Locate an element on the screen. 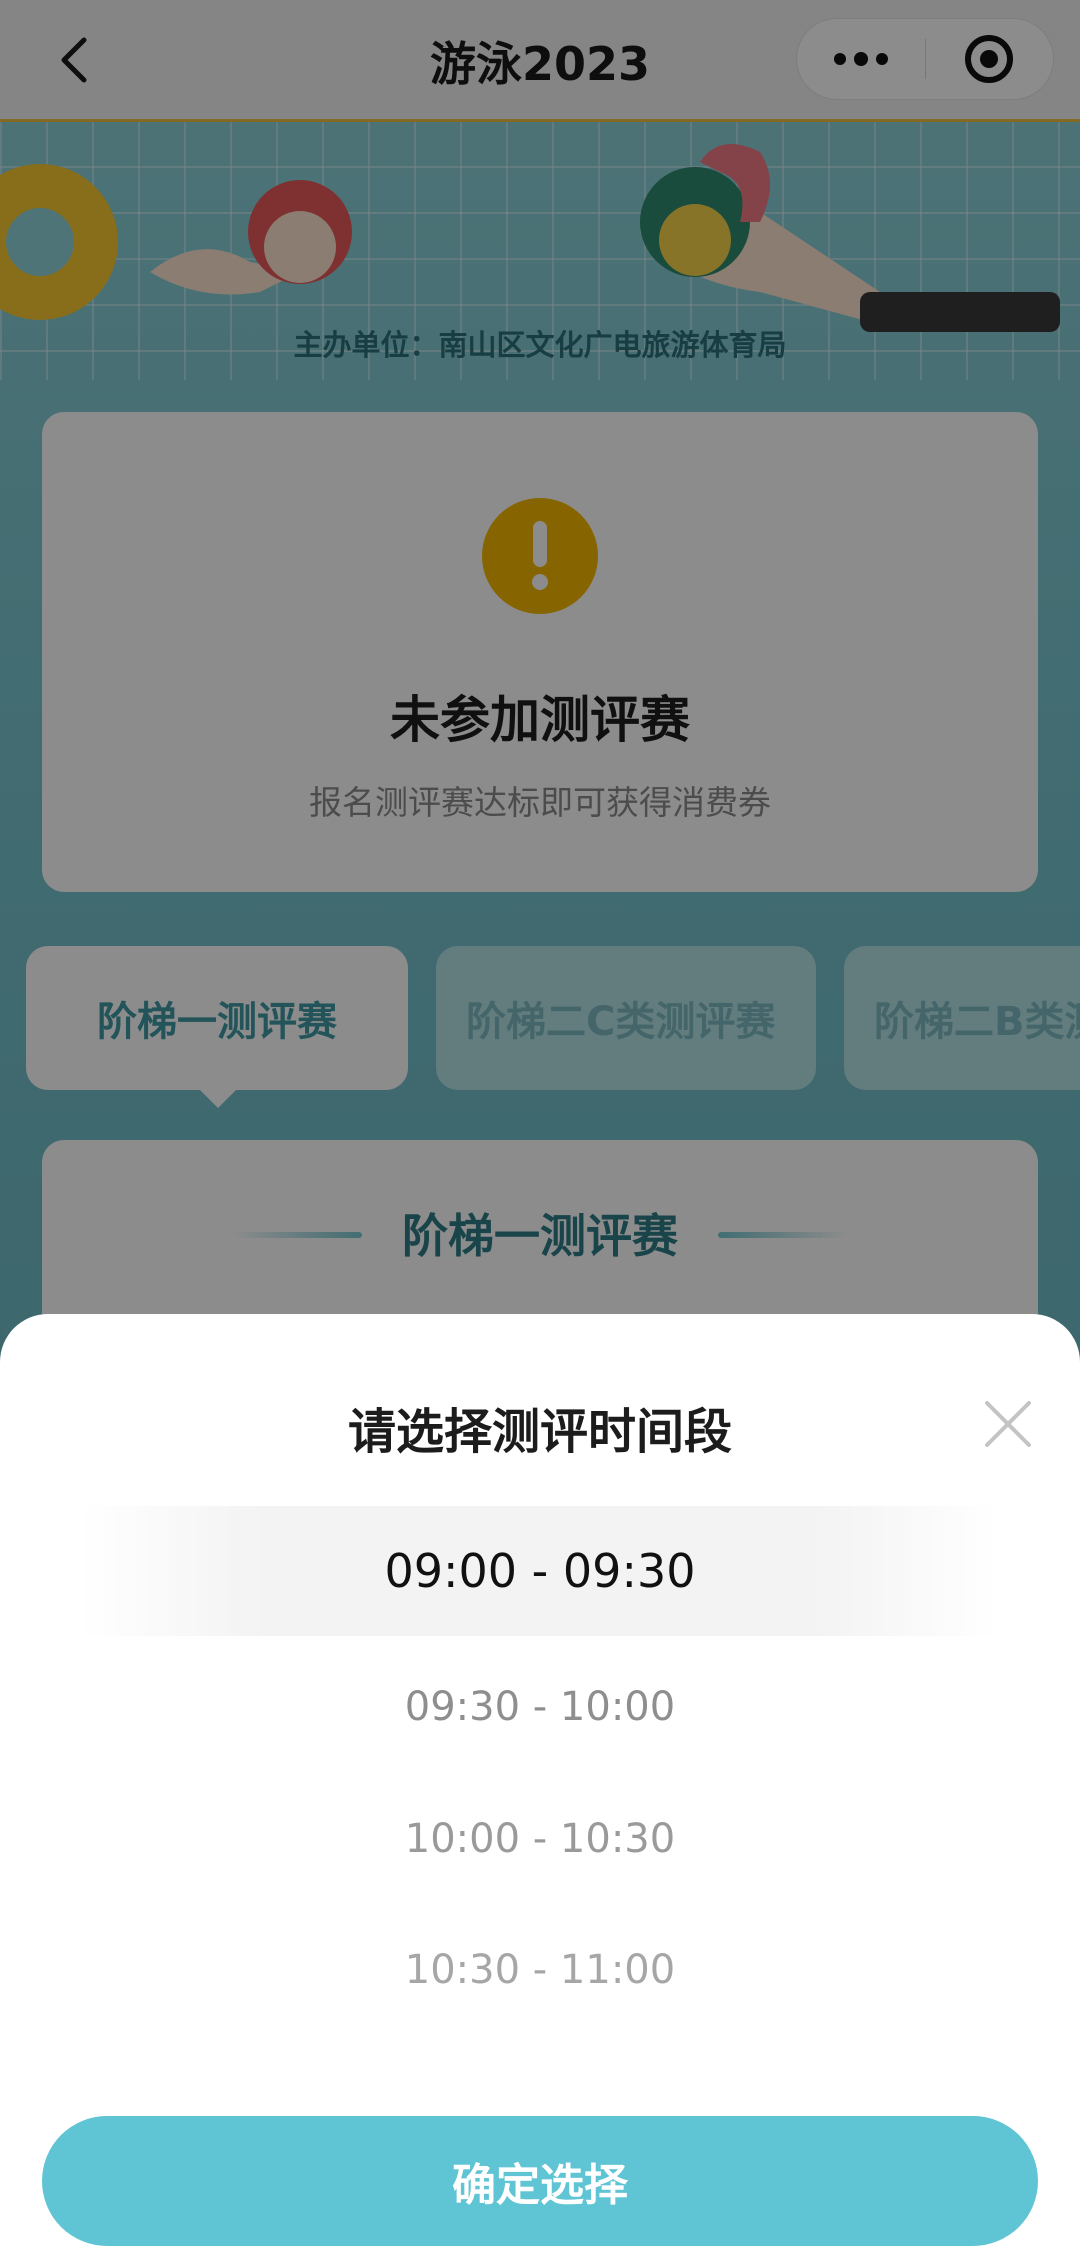  confirm-selection-button: 确定选择 is located at coordinates (540, 2181).